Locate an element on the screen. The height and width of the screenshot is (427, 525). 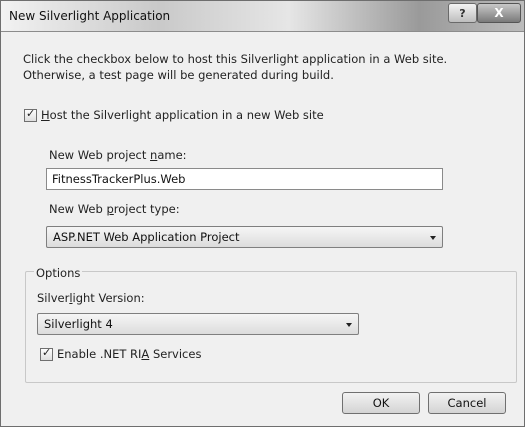
host-web-site-checkbox: ✓ is located at coordinates (30, 114).